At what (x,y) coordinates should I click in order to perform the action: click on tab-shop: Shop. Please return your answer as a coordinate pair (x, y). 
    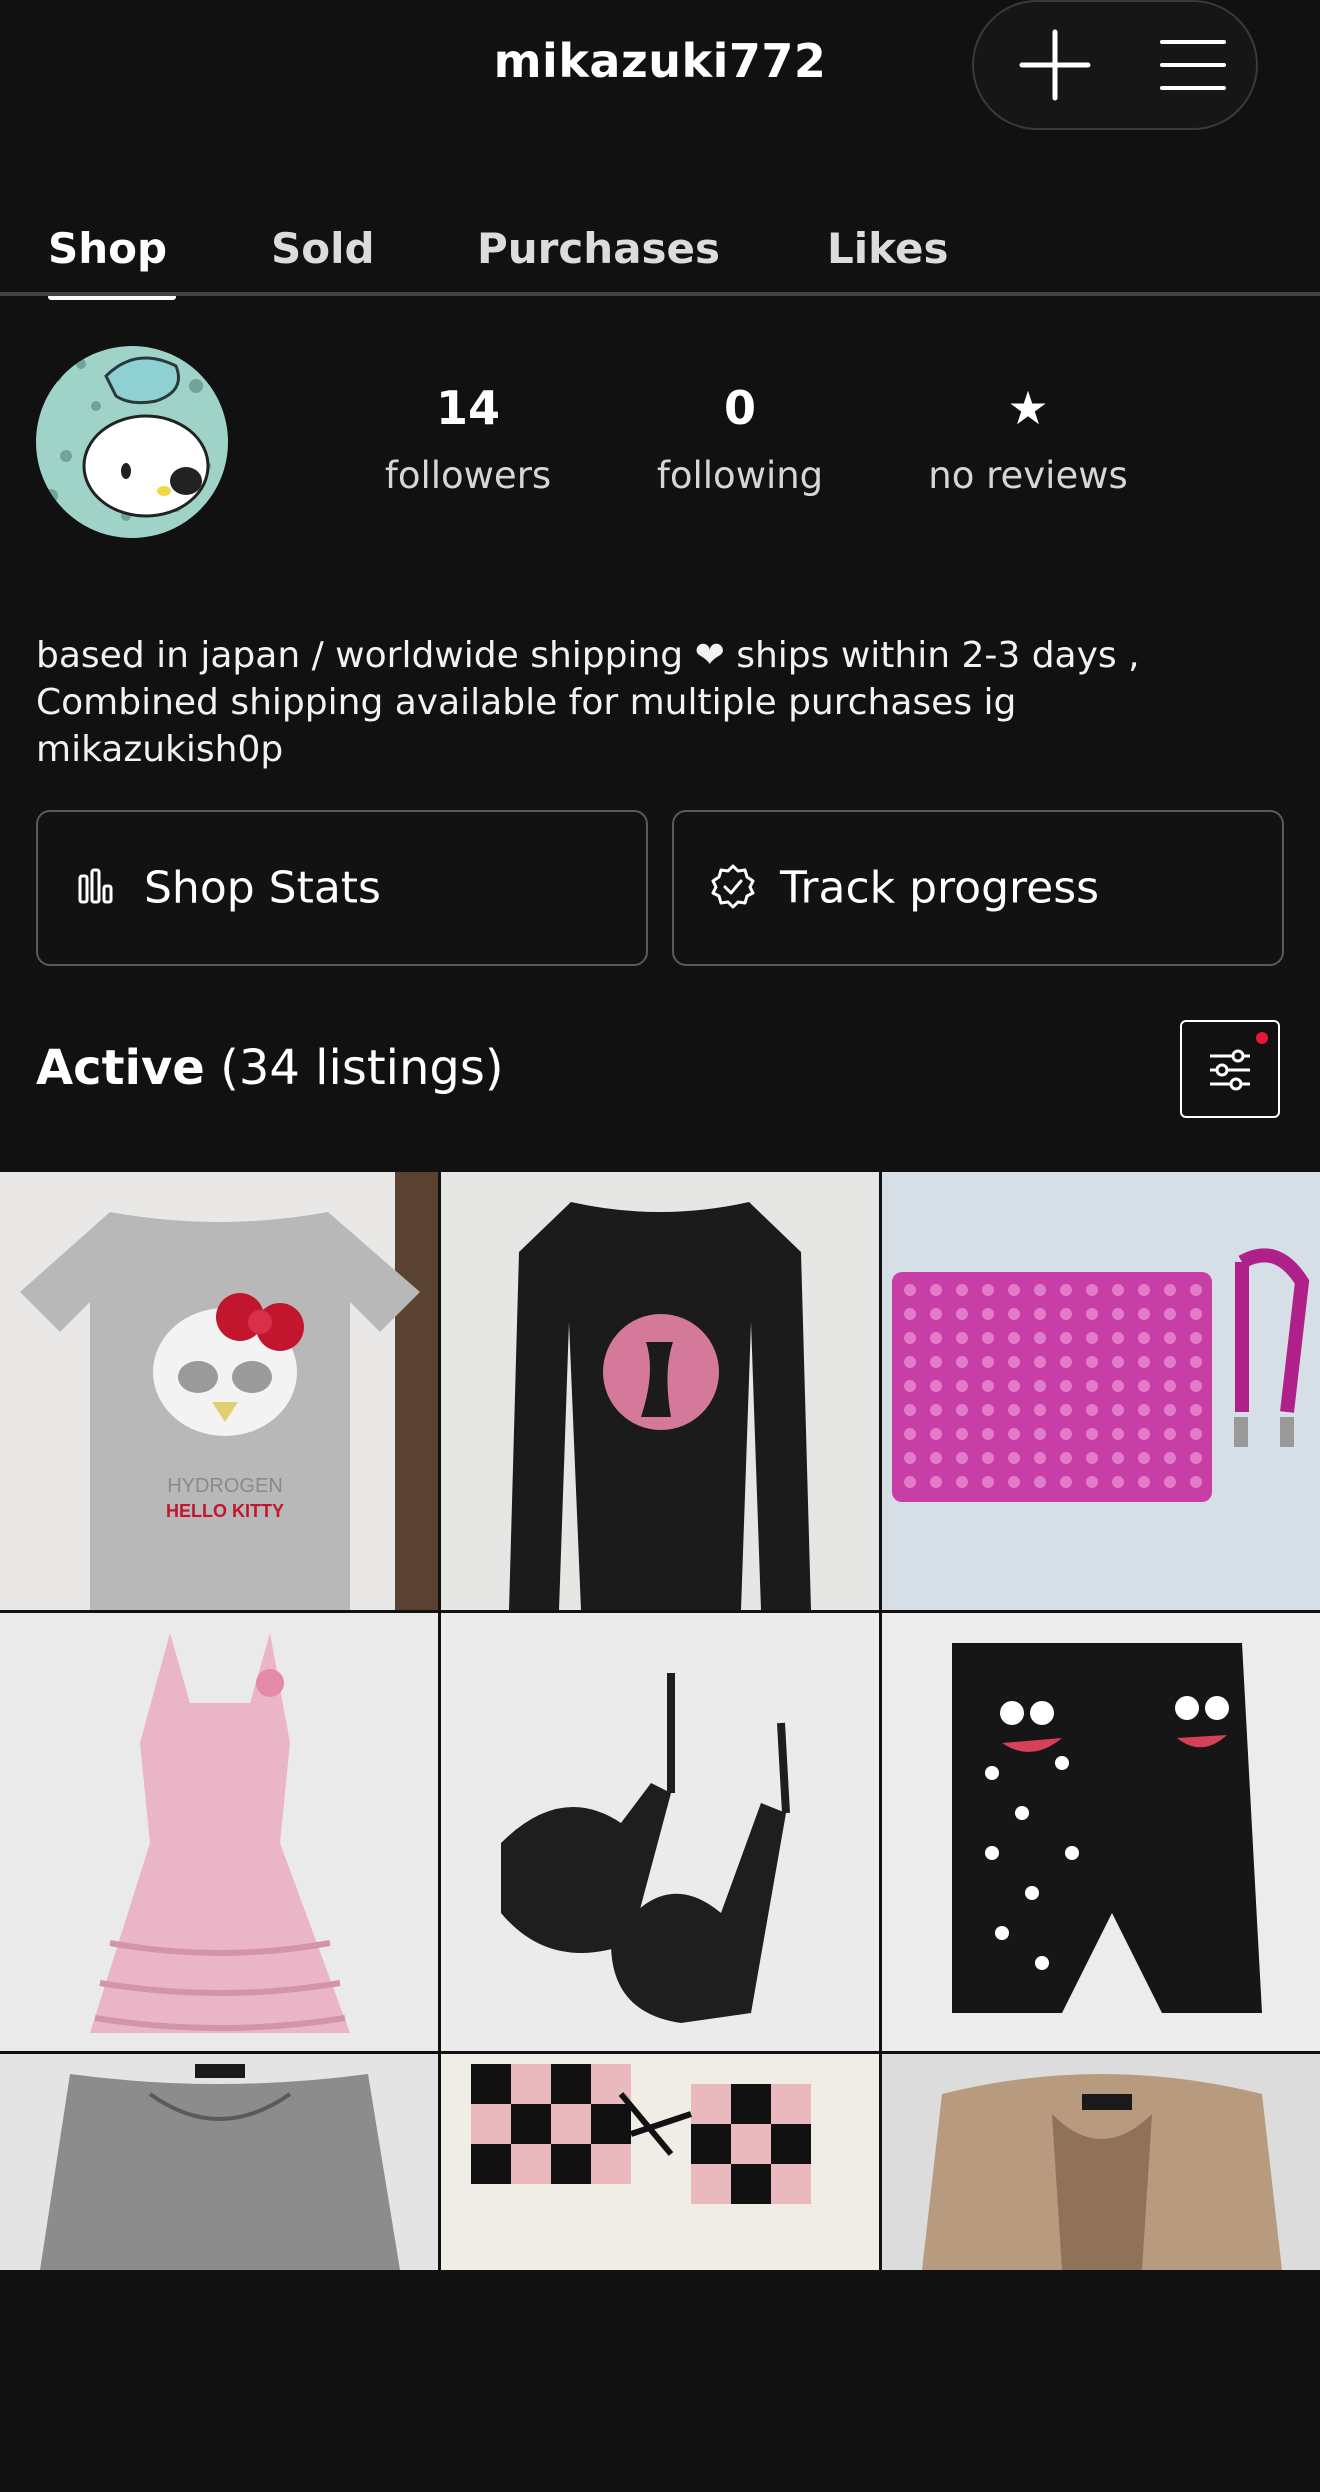
    Looking at the image, I should click on (107, 248).